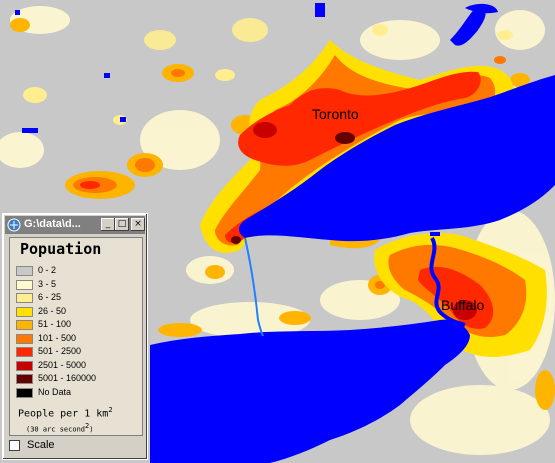 This screenshot has width=555, height=463. What do you see at coordinates (335, 114) in the screenshot?
I see `city-label-toronto: Toronto` at bounding box center [335, 114].